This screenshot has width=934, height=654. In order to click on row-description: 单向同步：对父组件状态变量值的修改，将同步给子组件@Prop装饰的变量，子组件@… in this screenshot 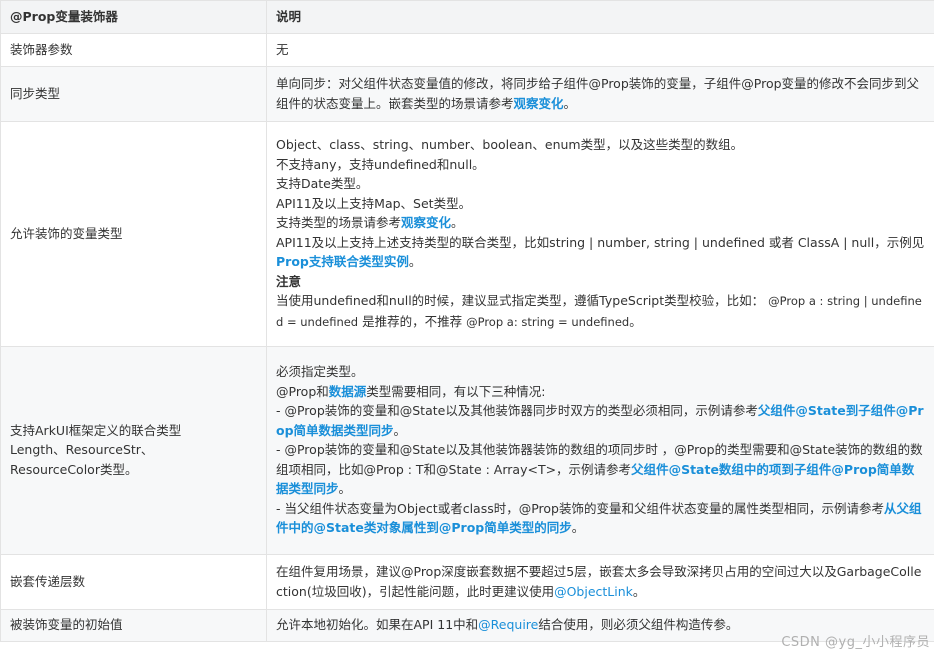, I will do `click(600, 94)`.